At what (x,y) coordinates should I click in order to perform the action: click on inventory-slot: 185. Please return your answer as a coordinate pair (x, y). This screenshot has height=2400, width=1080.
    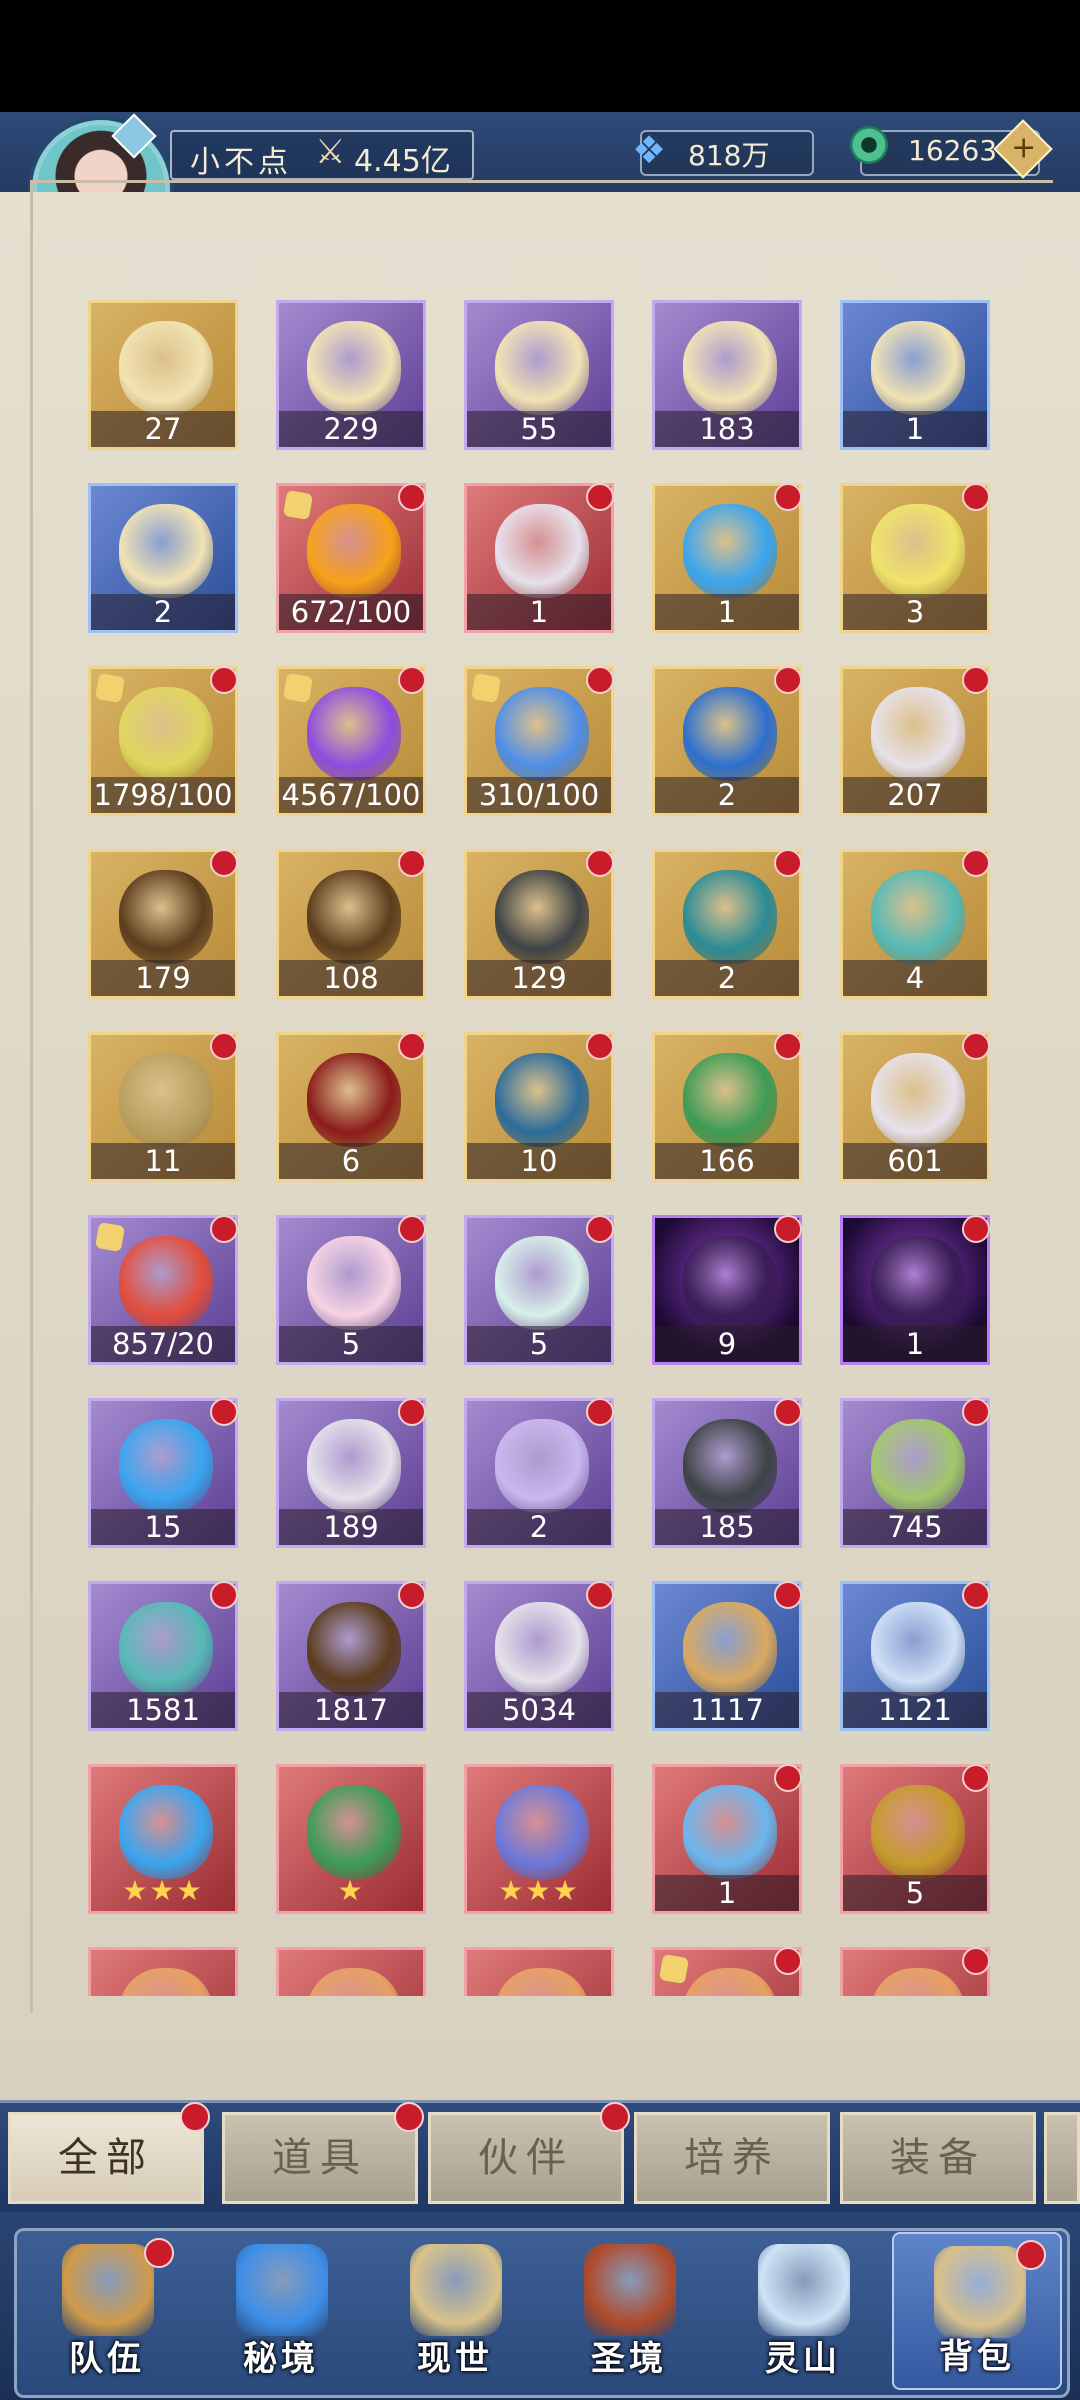
    Looking at the image, I should click on (727, 1473).